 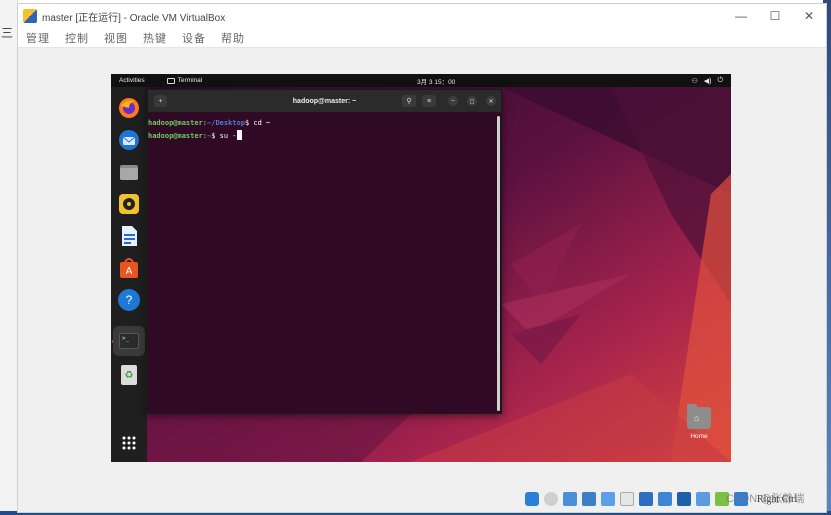 What do you see at coordinates (491, 101) in the screenshot?
I see `terminal-close-button: ✕` at bounding box center [491, 101].